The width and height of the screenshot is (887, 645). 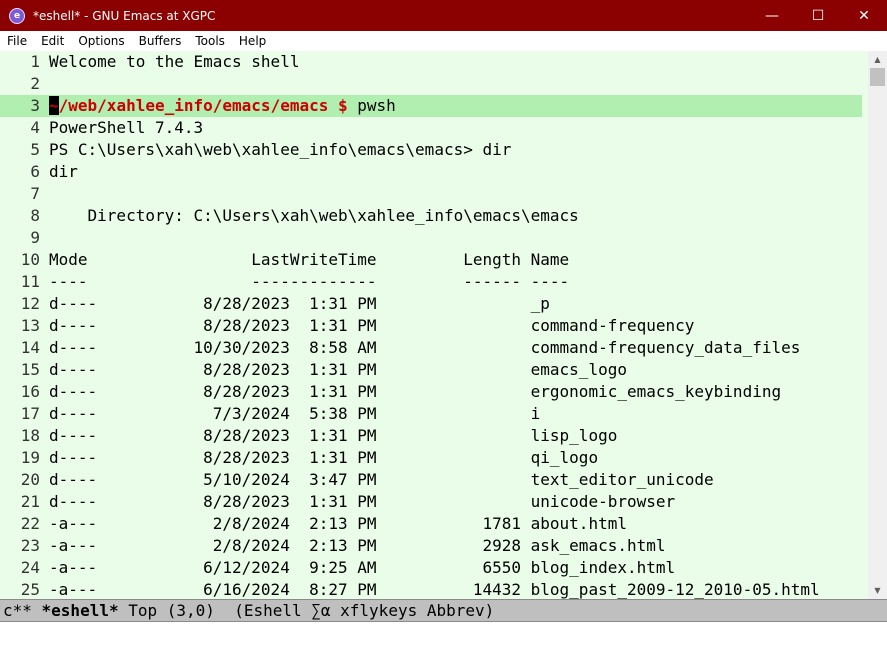 I want to click on line-number: 6, so click(x=35, y=171).